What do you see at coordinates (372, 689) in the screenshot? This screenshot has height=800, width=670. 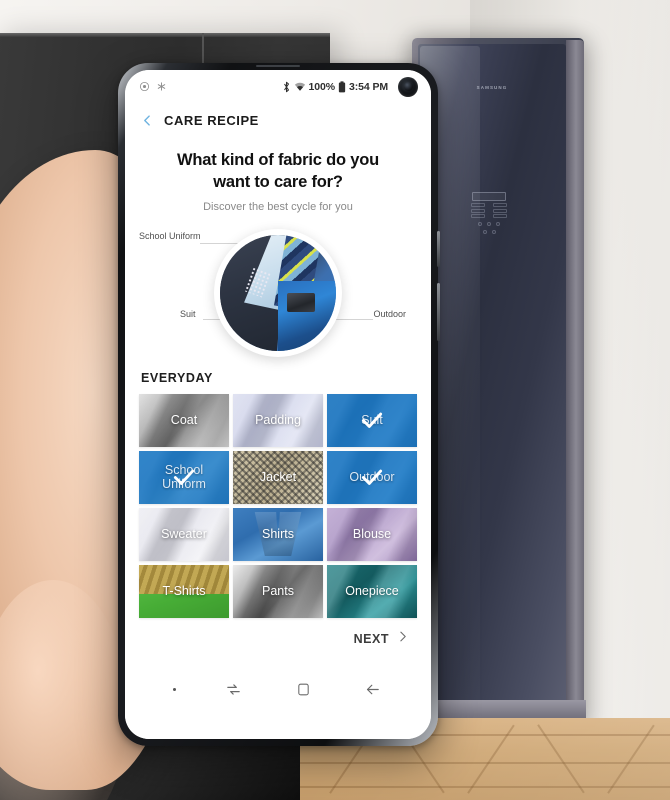 I see `back-arrow-icon` at bounding box center [372, 689].